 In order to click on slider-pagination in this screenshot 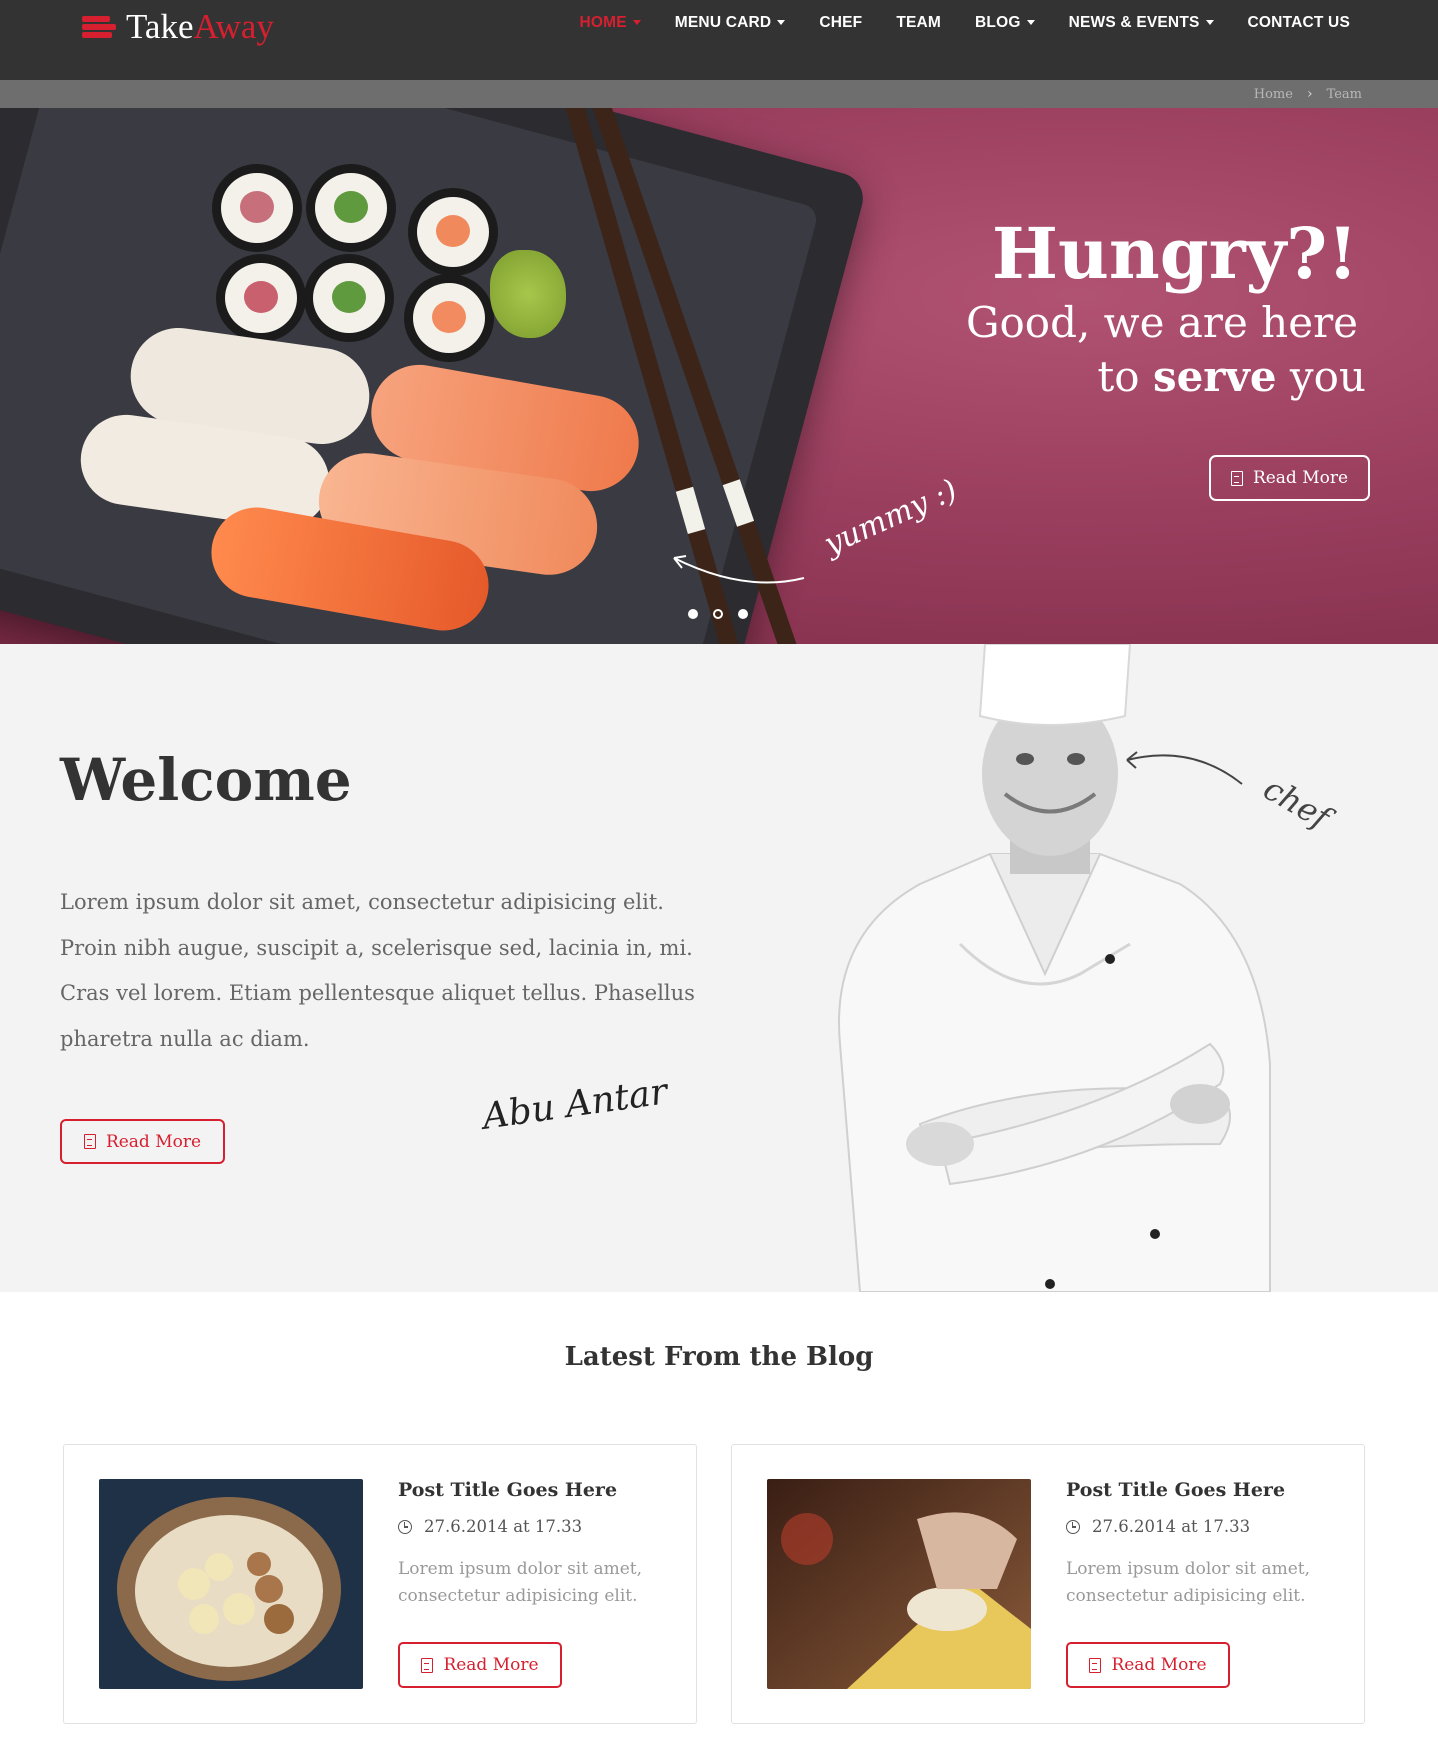, I will do `click(725, 614)`.